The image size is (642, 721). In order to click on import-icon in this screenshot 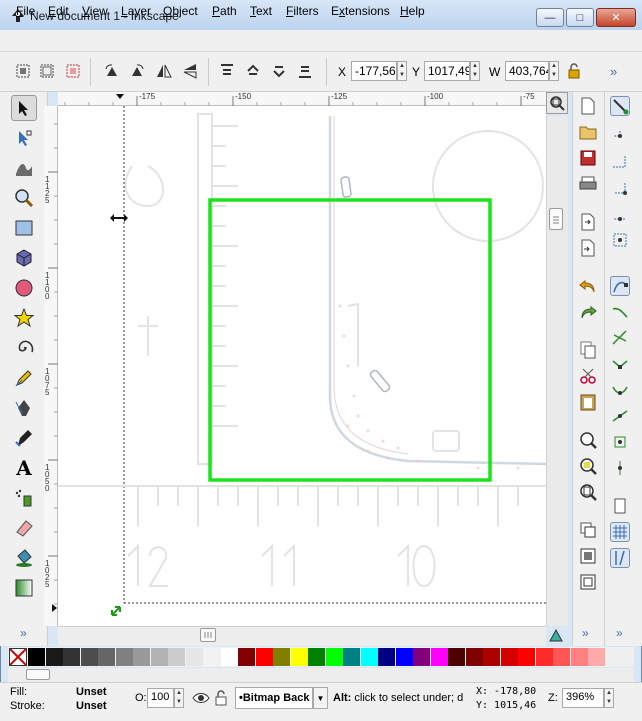, I will do `click(588, 222)`.